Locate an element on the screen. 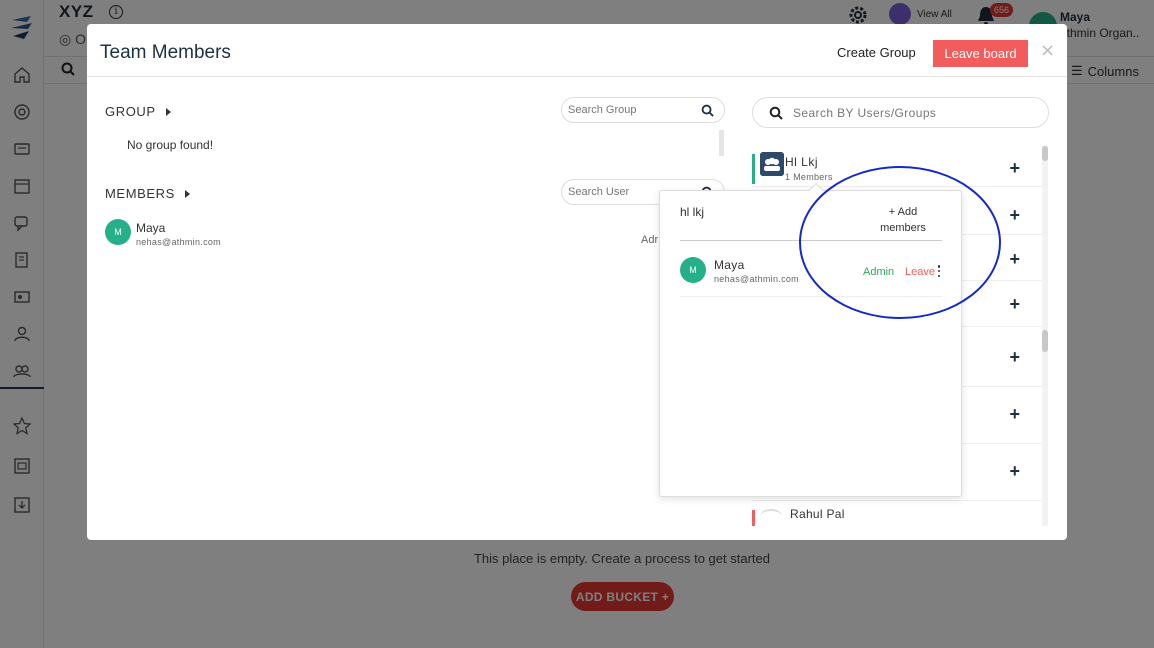 This screenshot has width=1154, height=648. members-section-toggle: MEMBERS is located at coordinates (147, 193).